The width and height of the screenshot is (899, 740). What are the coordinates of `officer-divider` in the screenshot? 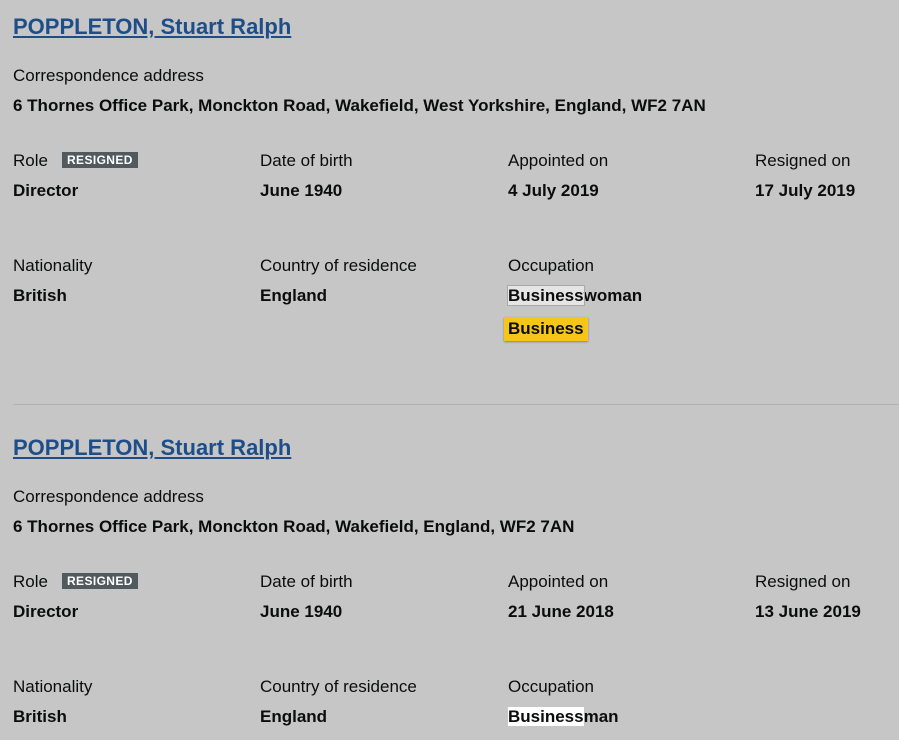 It's located at (456, 404).